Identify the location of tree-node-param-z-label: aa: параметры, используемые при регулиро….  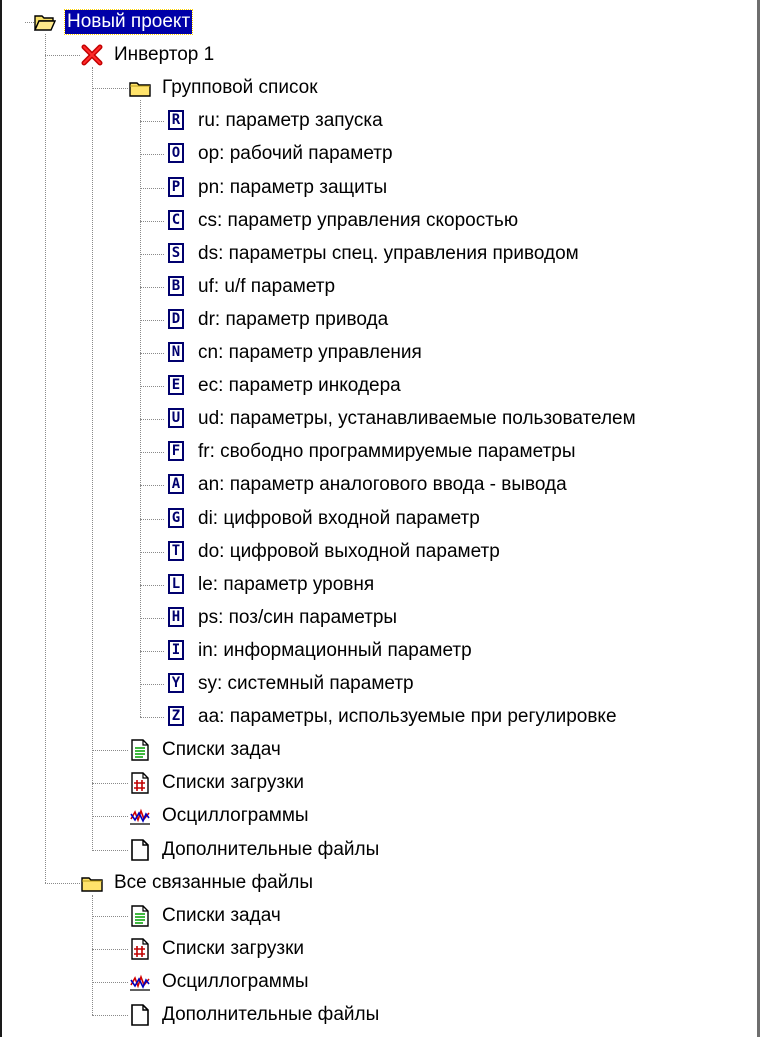
(407, 717).